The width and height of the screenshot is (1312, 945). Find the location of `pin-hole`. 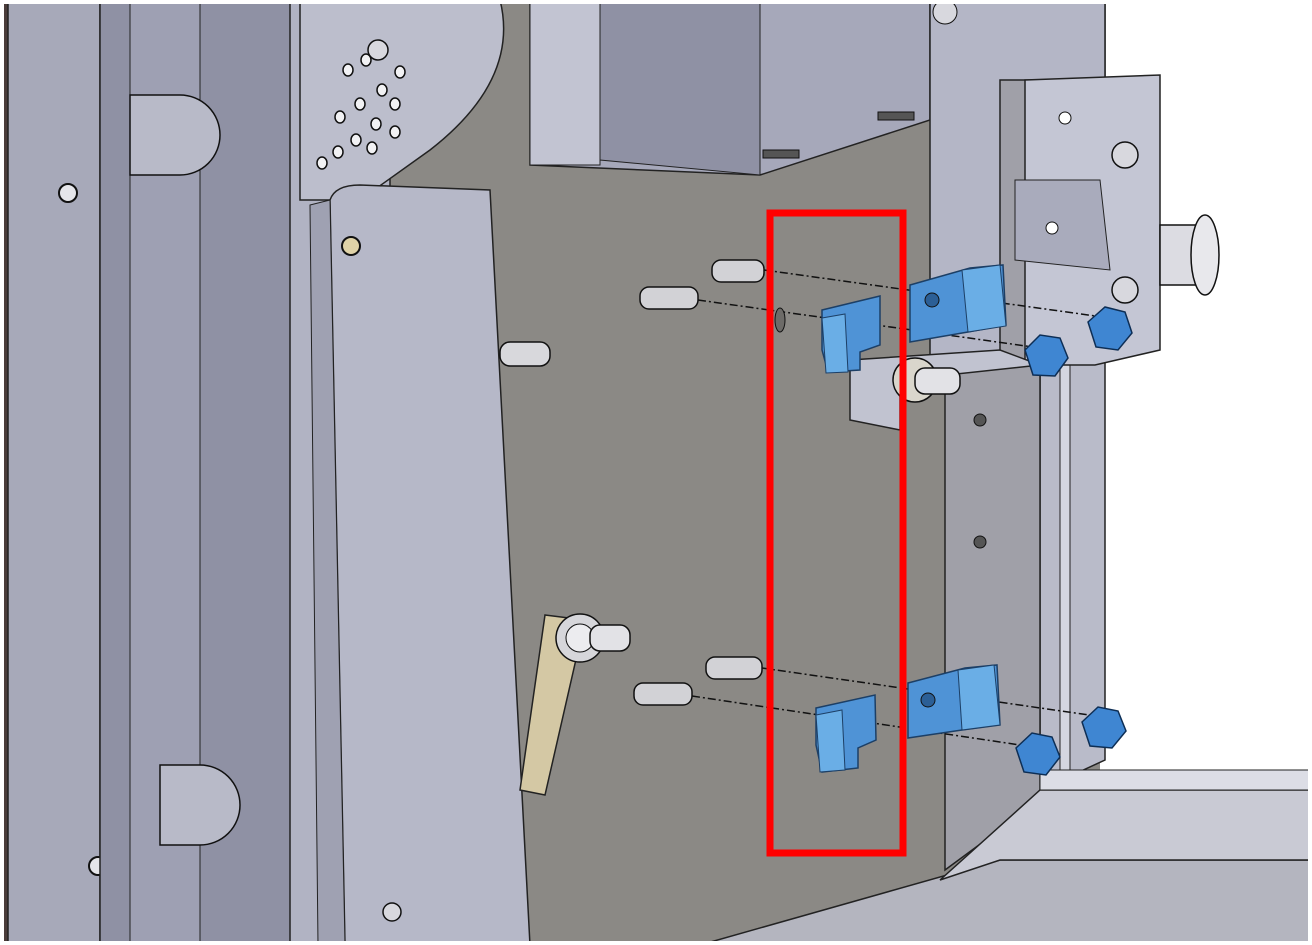

pin-hole is located at coordinates (780, 320).